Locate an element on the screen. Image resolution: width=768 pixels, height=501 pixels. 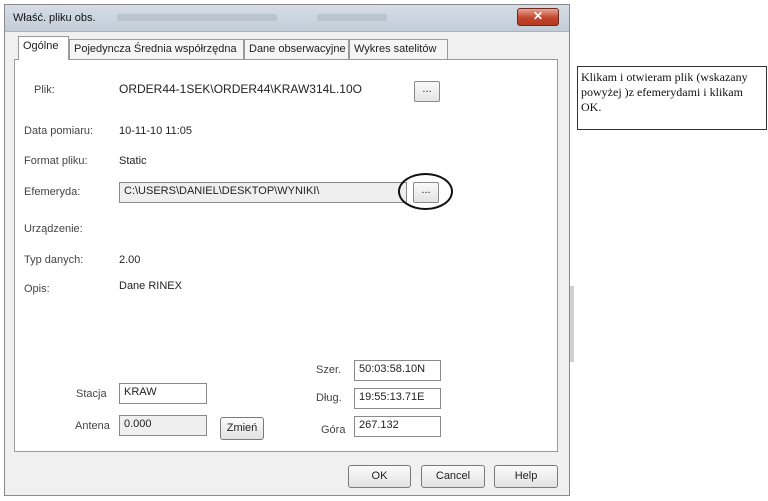
close-button: ✕ is located at coordinates (538, 17).